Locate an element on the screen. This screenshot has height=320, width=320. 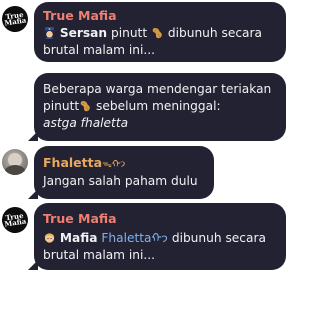
sender-name-text: Fhaletta is located at coordinates (73, 162).